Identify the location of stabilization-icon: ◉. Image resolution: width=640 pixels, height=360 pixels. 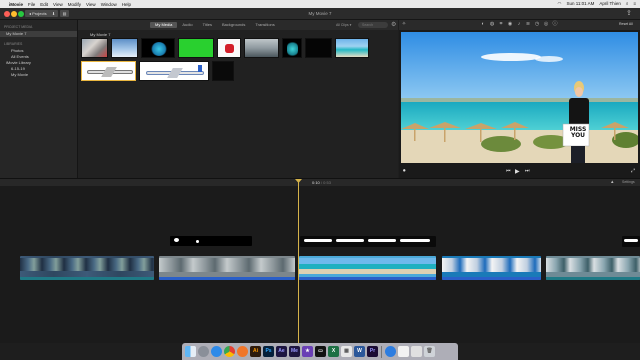
(510, 24).